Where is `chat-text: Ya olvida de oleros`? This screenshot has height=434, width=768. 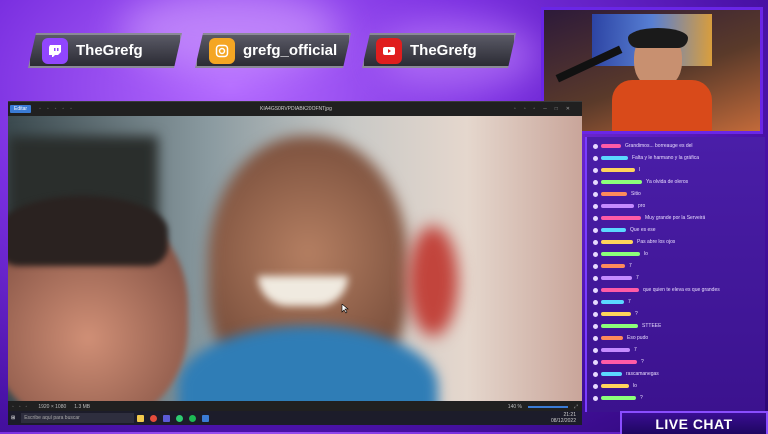 chat-text: Ya olvida de oleros is located at coordinates (667, 182).